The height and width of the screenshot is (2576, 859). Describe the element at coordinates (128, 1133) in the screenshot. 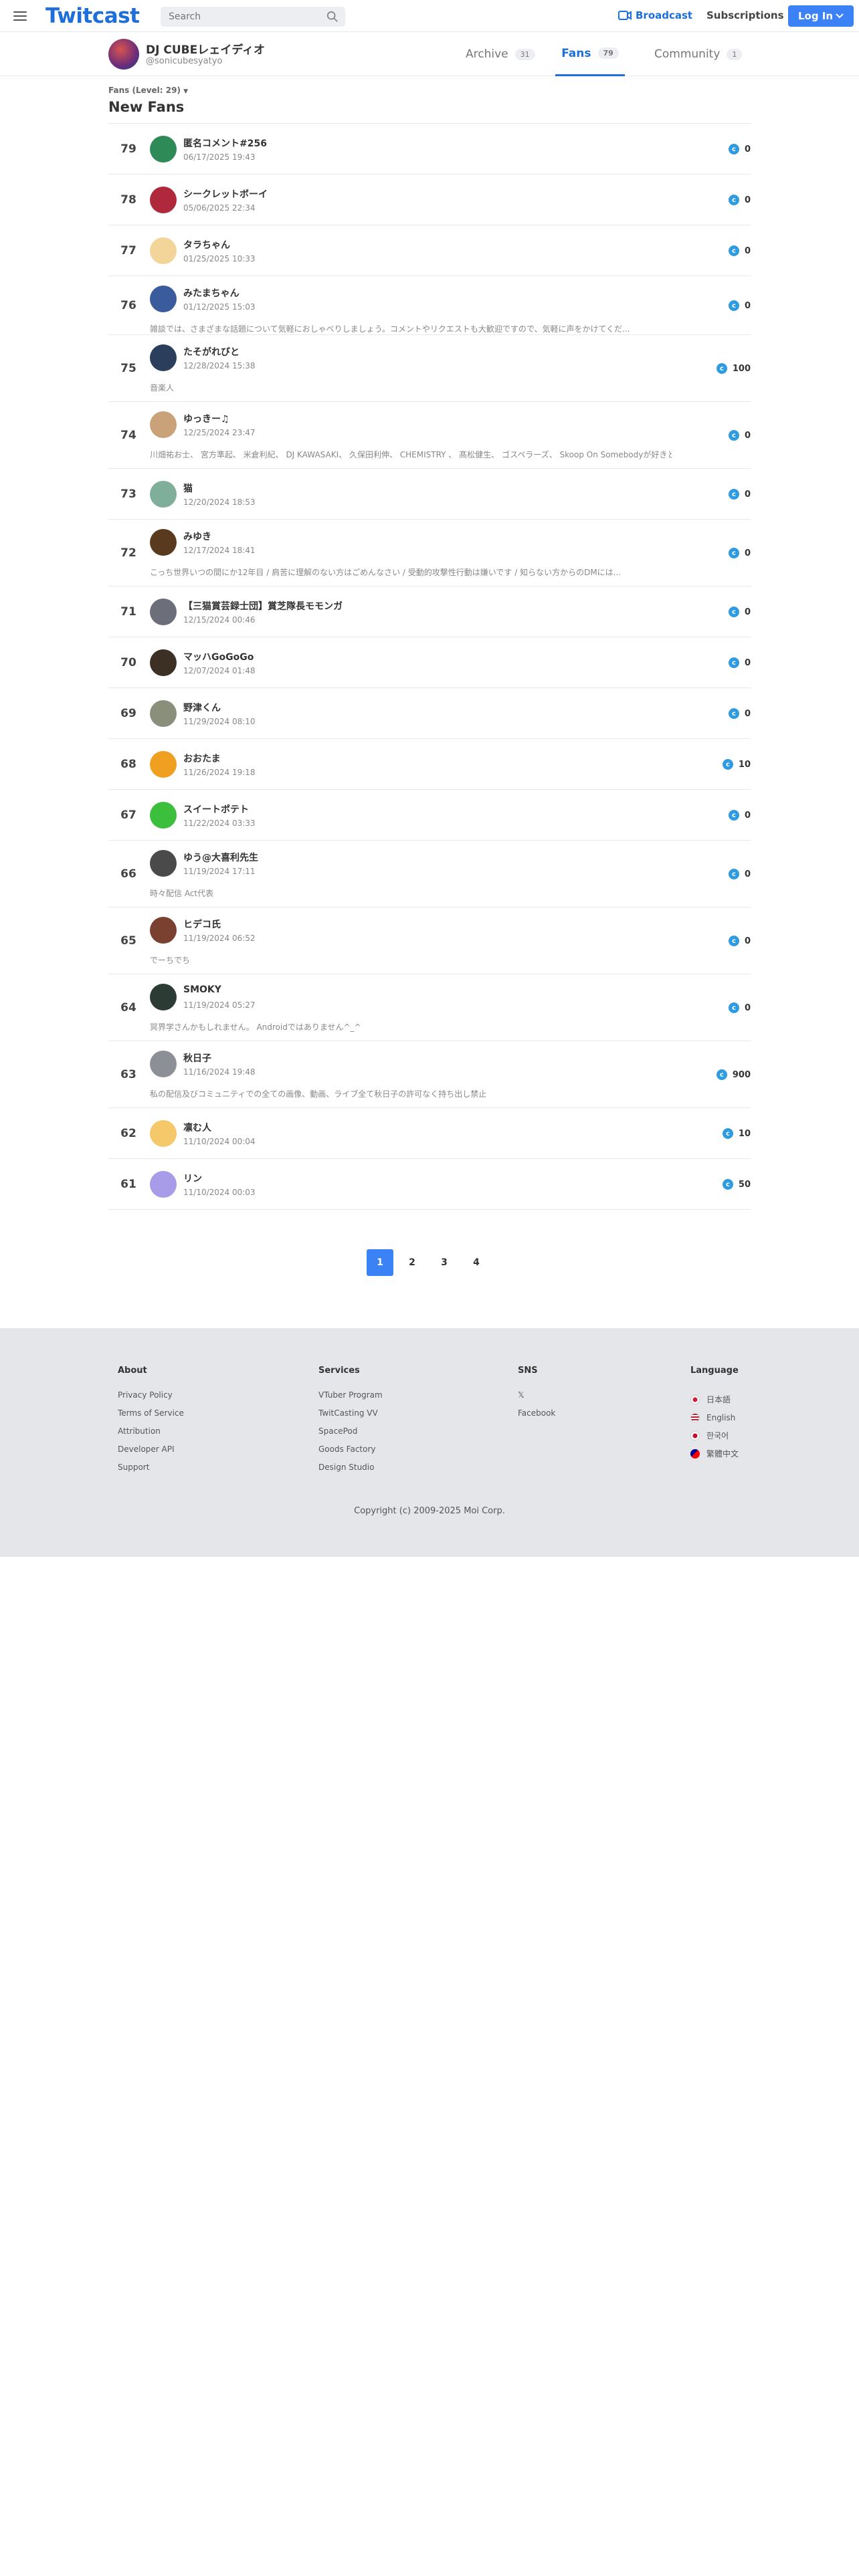

I see `fan-rank: 62` at that location.